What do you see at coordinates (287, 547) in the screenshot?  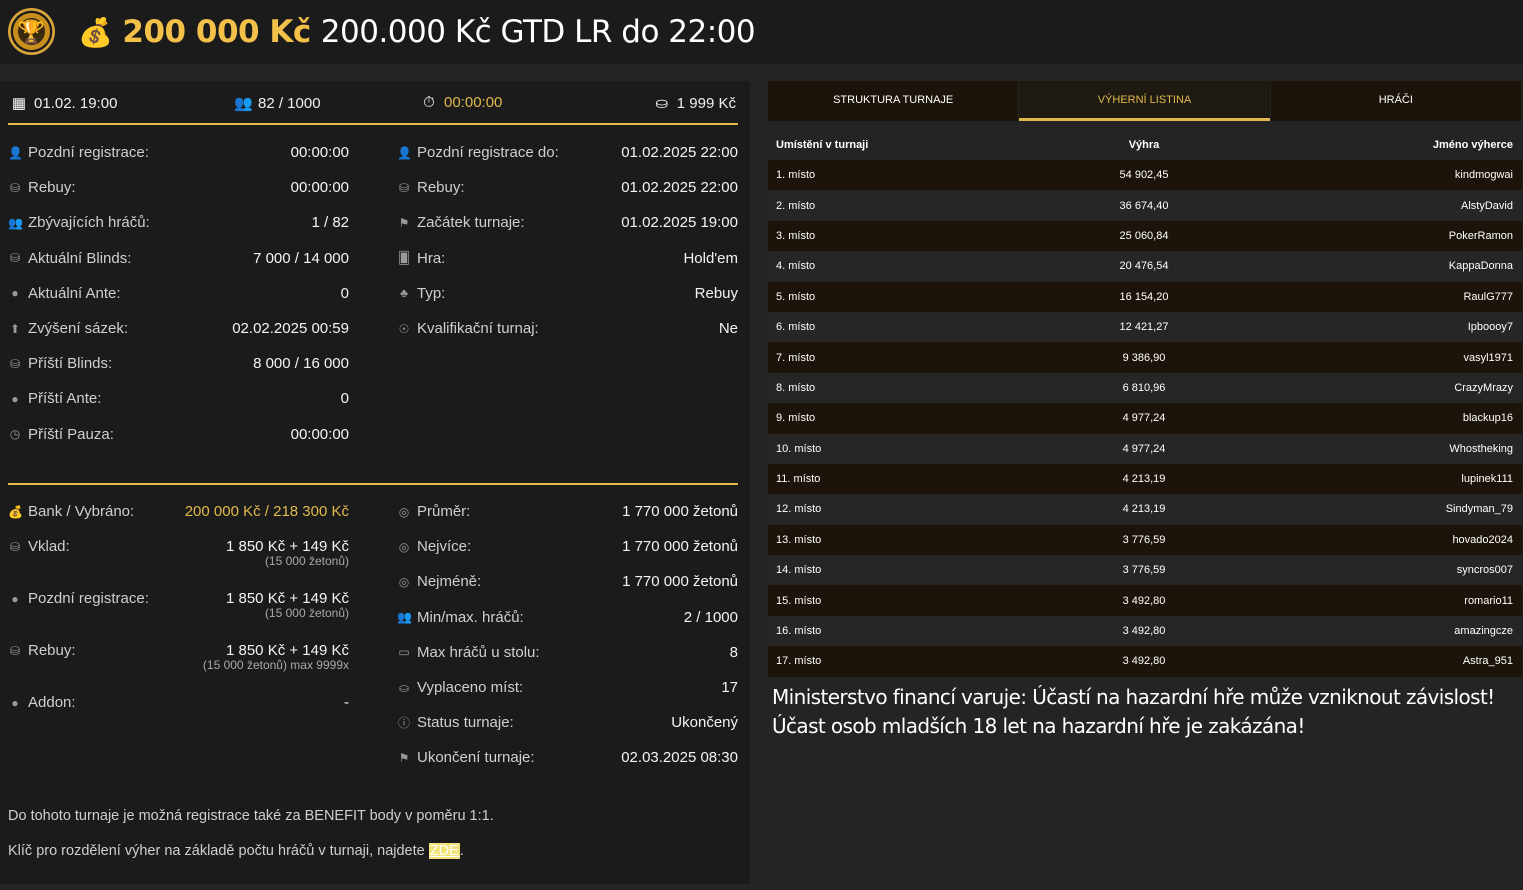 I see `info-value-main: 1 850 Kč + 149 Kč` at bounding box center [287, 547].